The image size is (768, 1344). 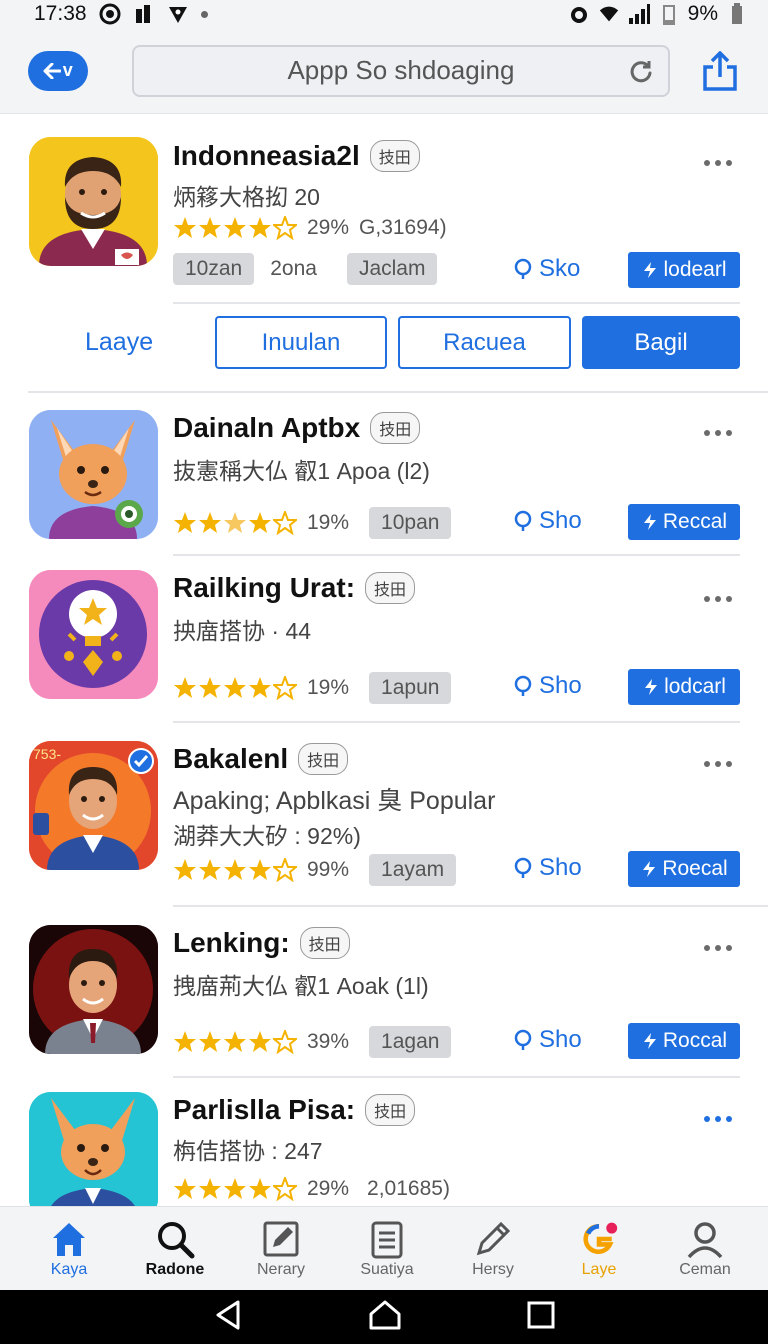 What do you see at coordinates (401, 70) in the screenshot?
I see `search-input: Appp So shdoaging` at bounding box center [401, 70].